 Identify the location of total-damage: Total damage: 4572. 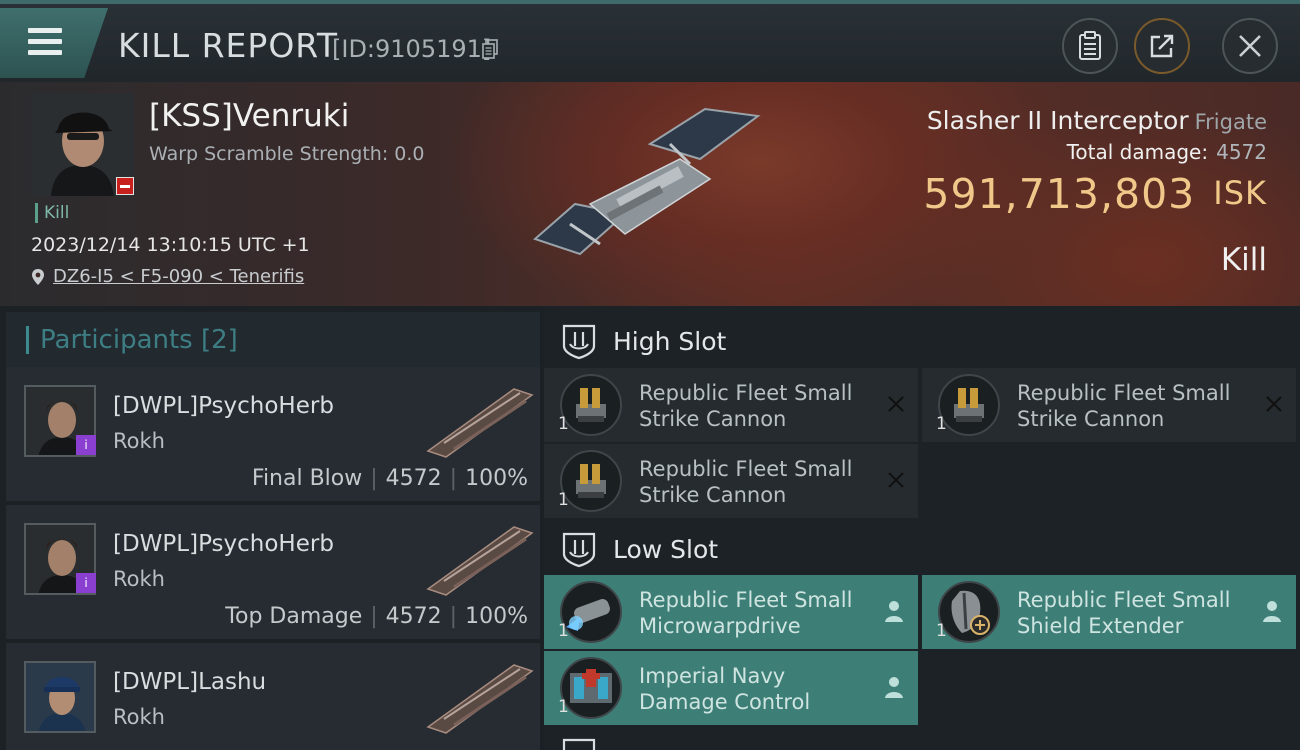
(1166, 152).